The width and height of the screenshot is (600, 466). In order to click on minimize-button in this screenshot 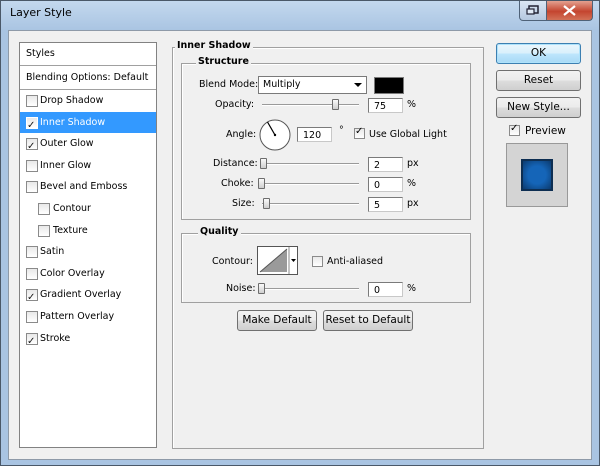, I will do `click(533, 11)`.